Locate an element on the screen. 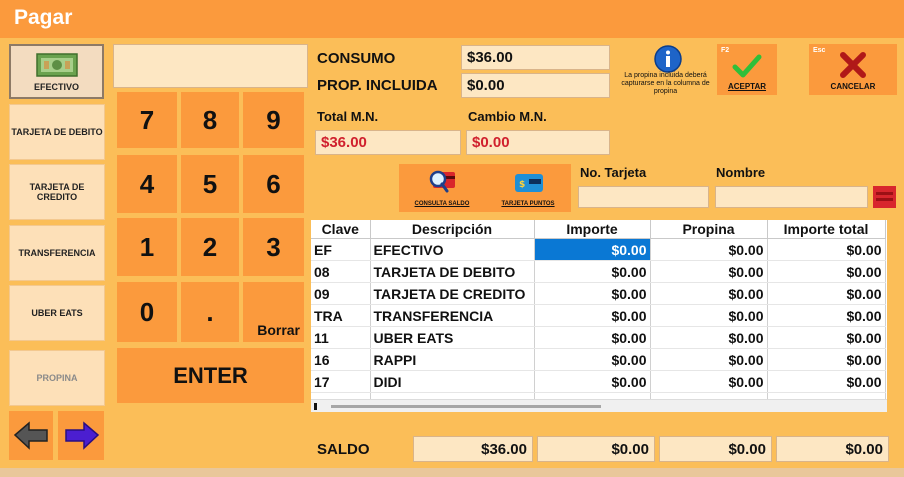 This screenshot has height=477, width=904. cambio-field: $0.00 is located at coordinates (538, 142).